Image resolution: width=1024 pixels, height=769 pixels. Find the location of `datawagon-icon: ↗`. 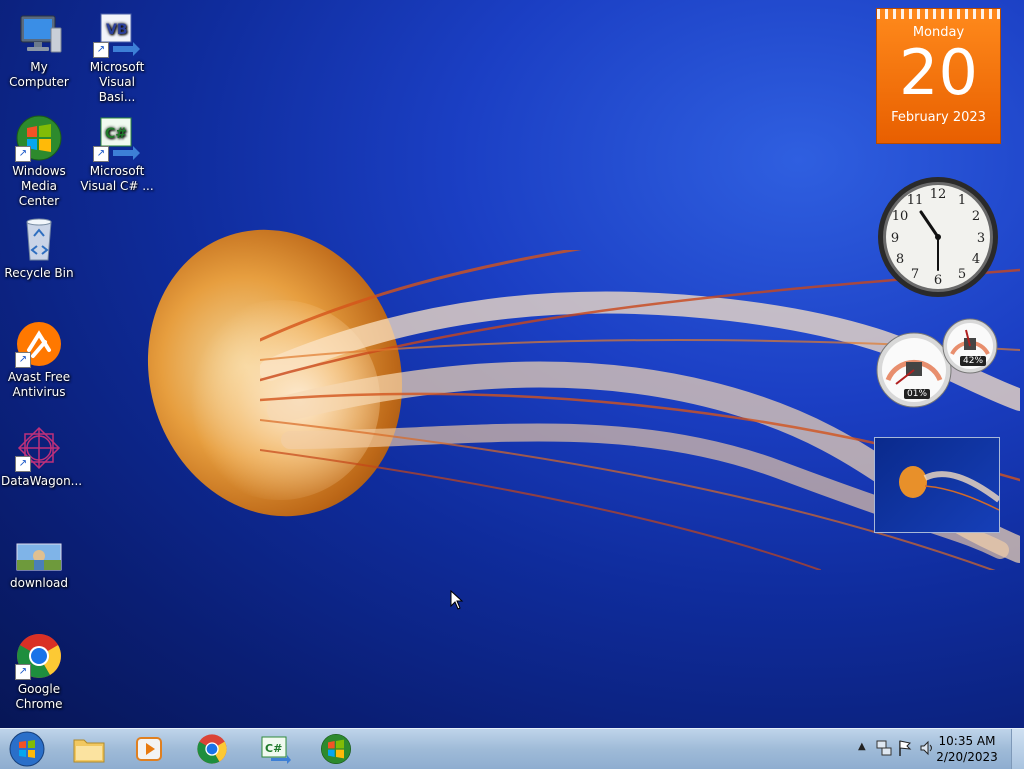

datawagon-icon: ↗ is located at coordinates (39, 448).